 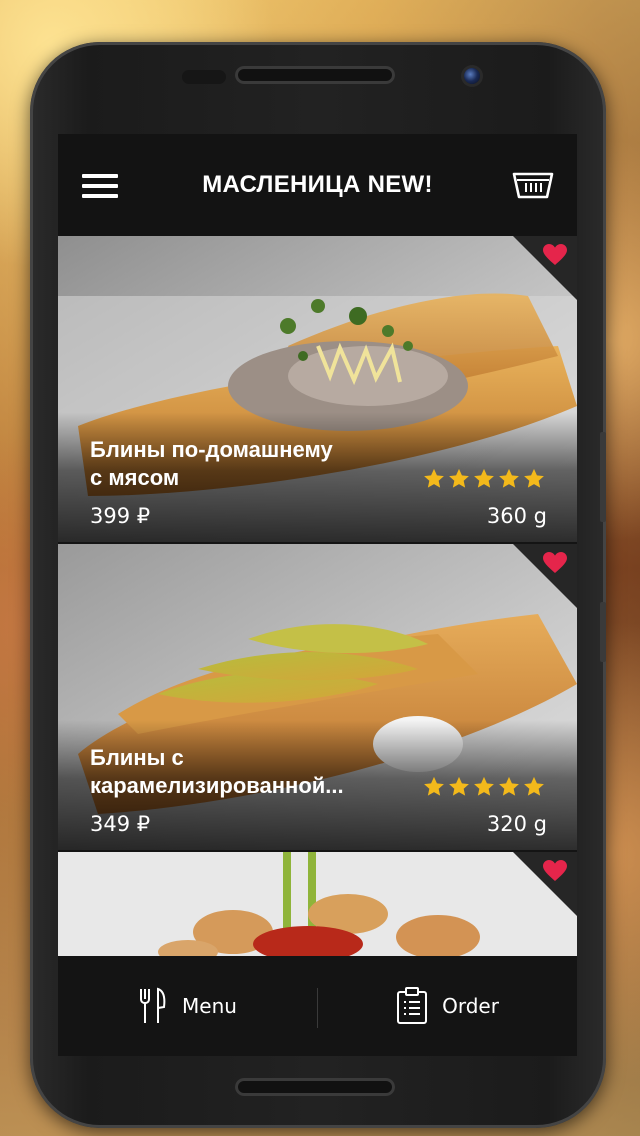 I want to click on tab-menu: Menu, so click(x=187, y=1006).